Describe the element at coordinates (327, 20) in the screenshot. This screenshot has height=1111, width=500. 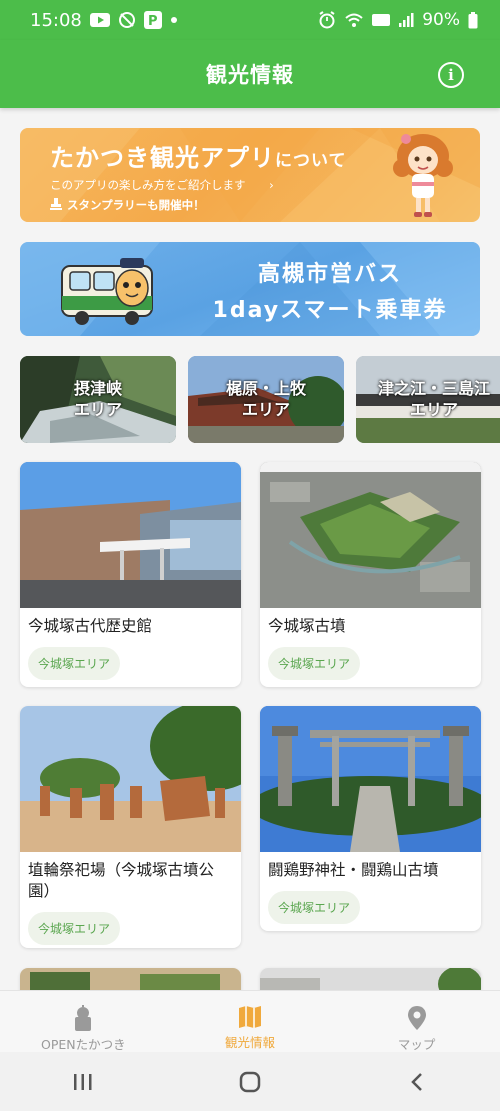
I see `alarm-icon` at that location.